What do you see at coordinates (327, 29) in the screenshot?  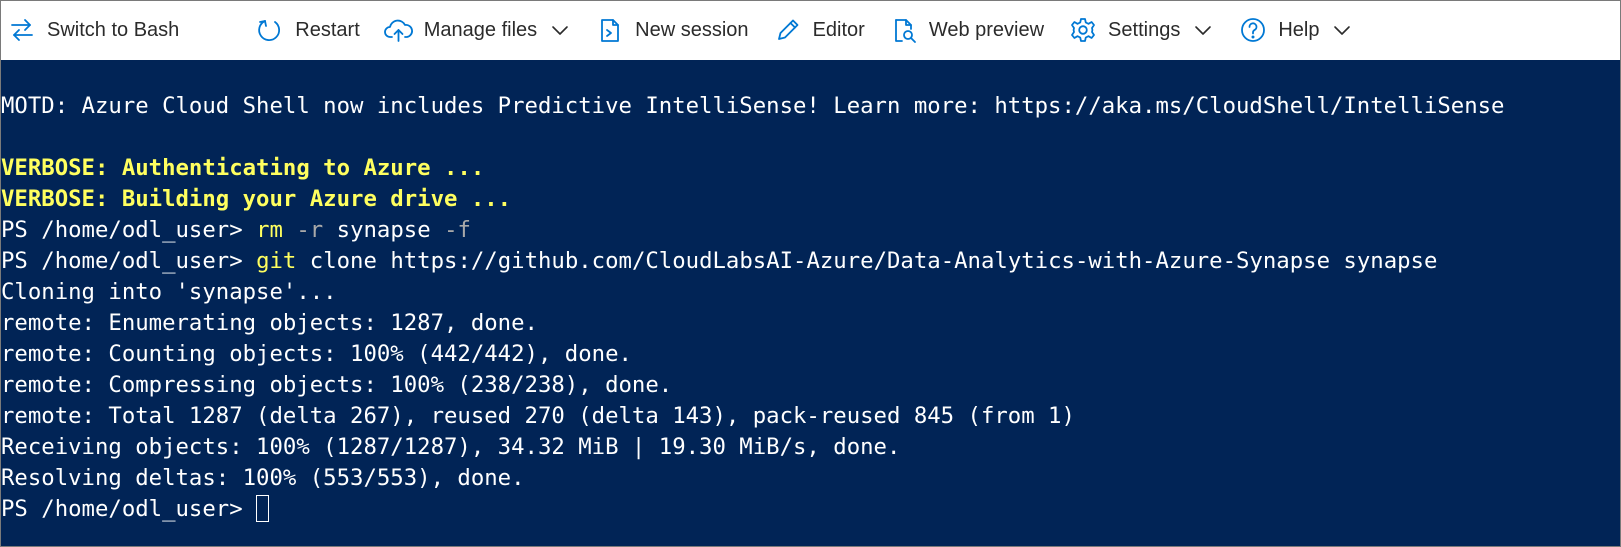 I see `restart-label: Restart` at bounding box center [327, 29].